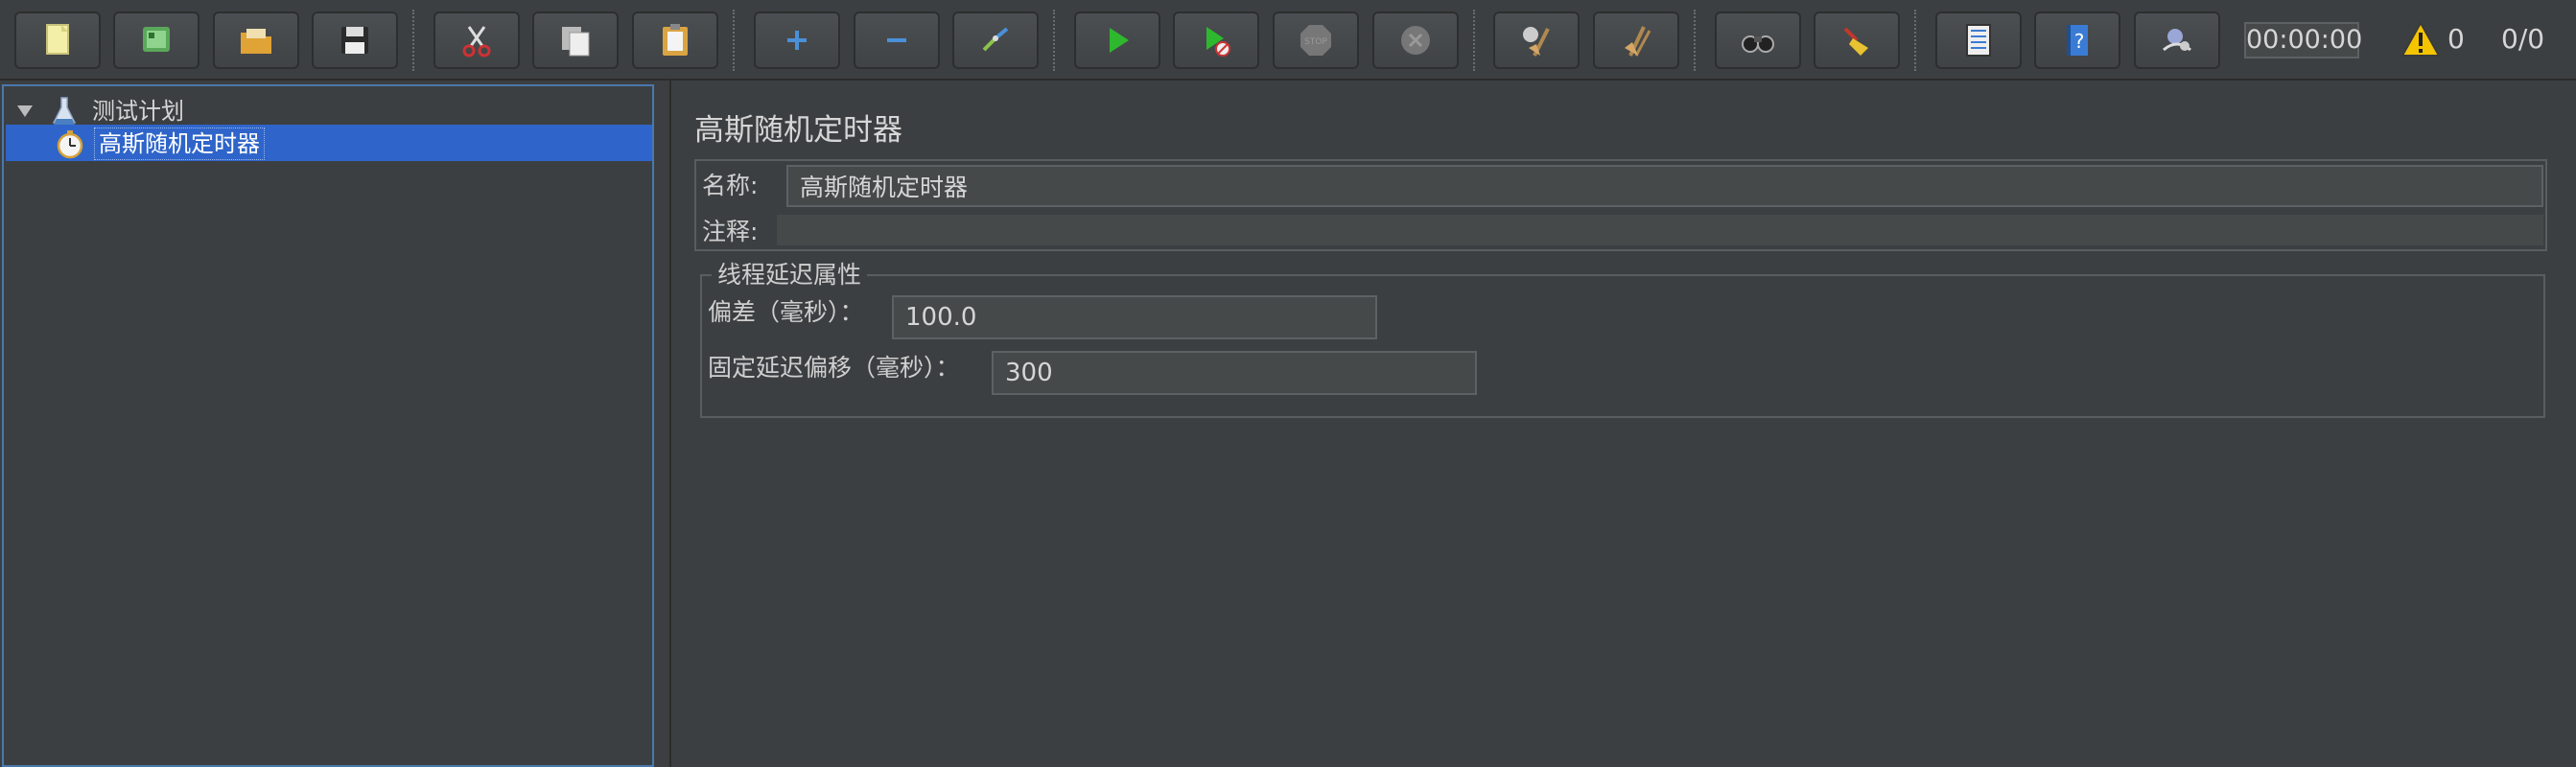  I want to click on group-title: 线程延迟属性, so click(790, 275).